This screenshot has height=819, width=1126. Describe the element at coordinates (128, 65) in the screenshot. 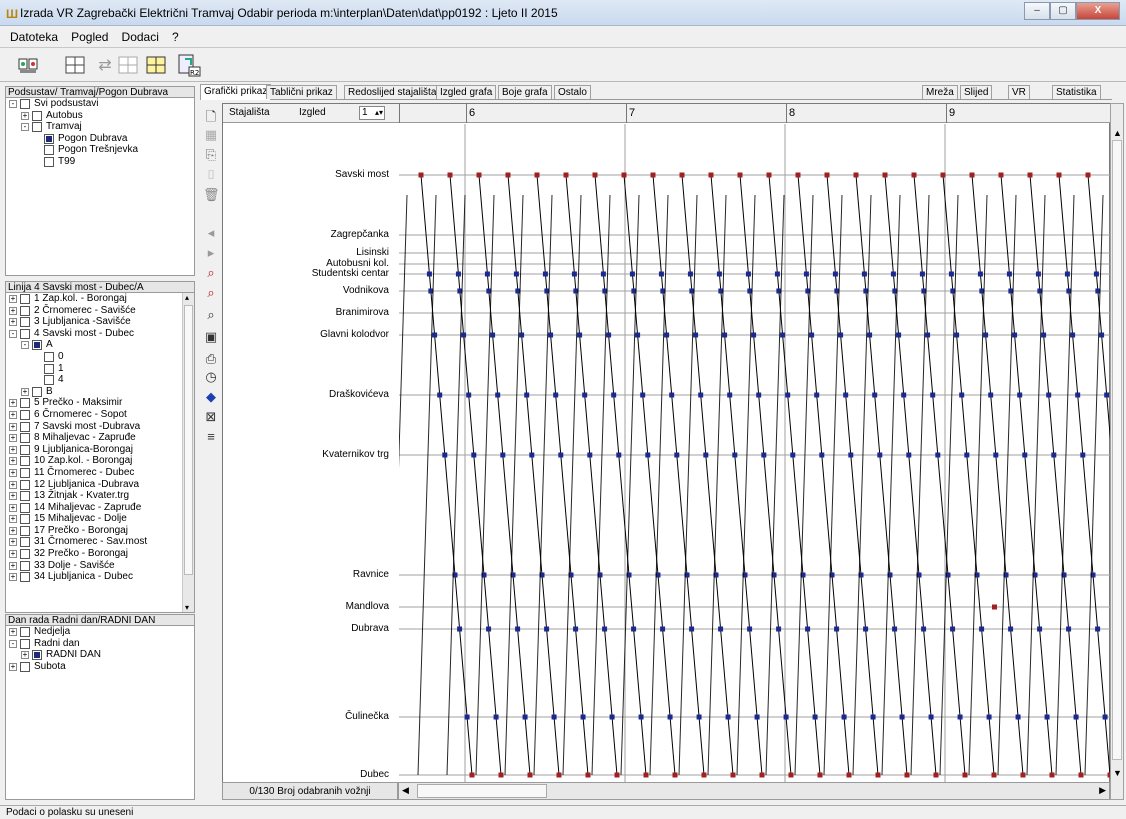

I see `grid-icon` at that location.